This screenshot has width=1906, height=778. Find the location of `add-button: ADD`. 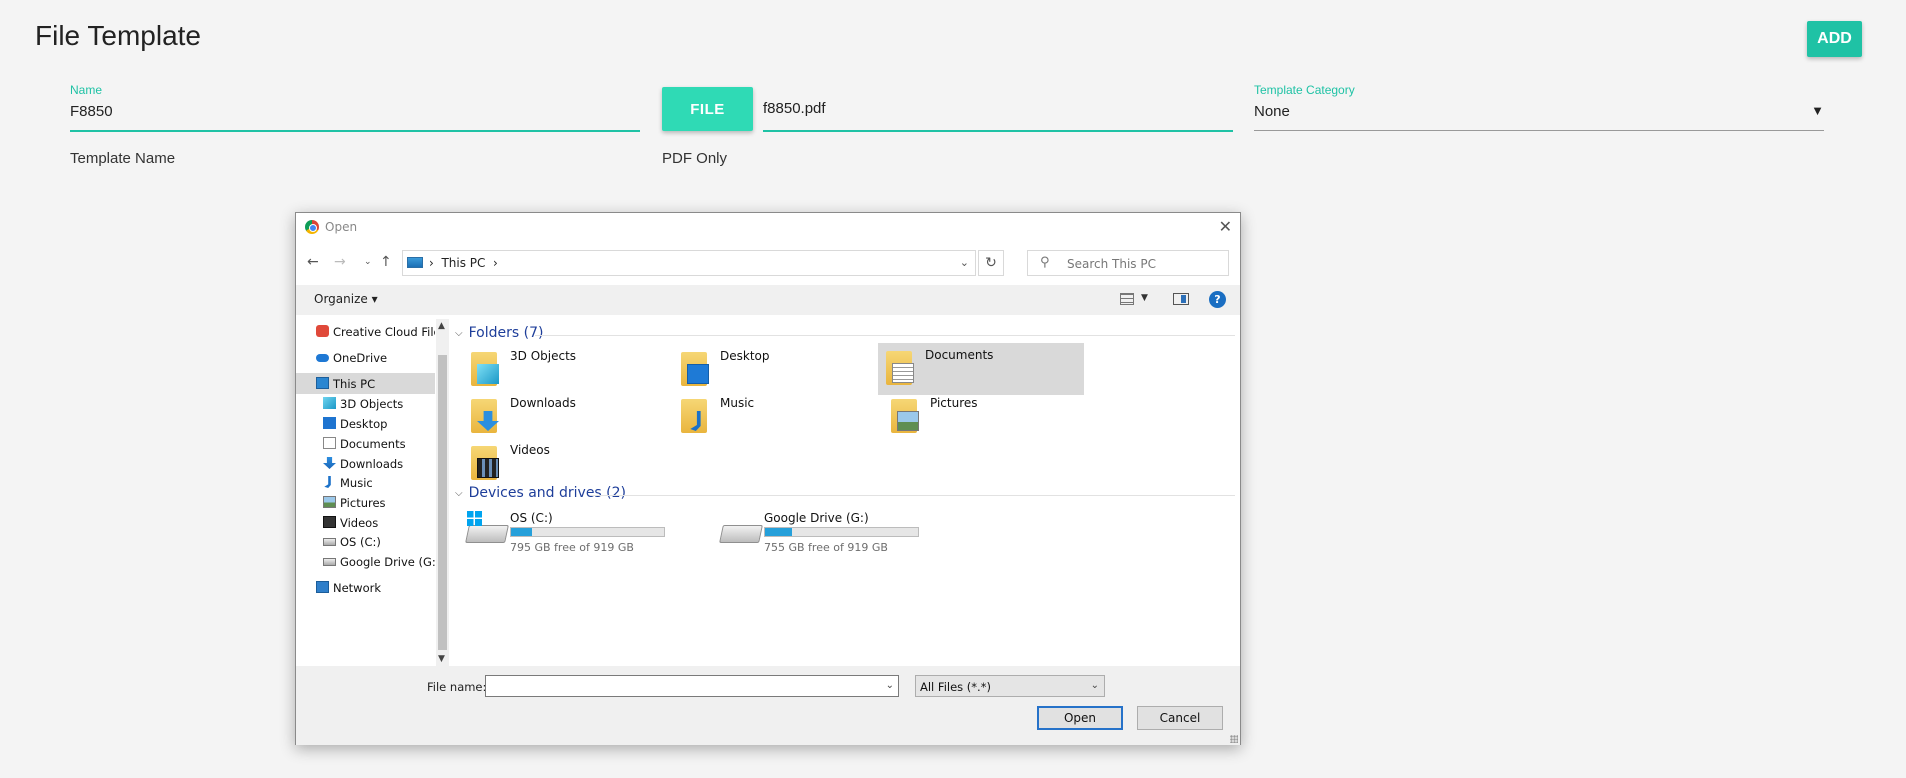

add-button: ADD is located at coordinates (1834, 39).